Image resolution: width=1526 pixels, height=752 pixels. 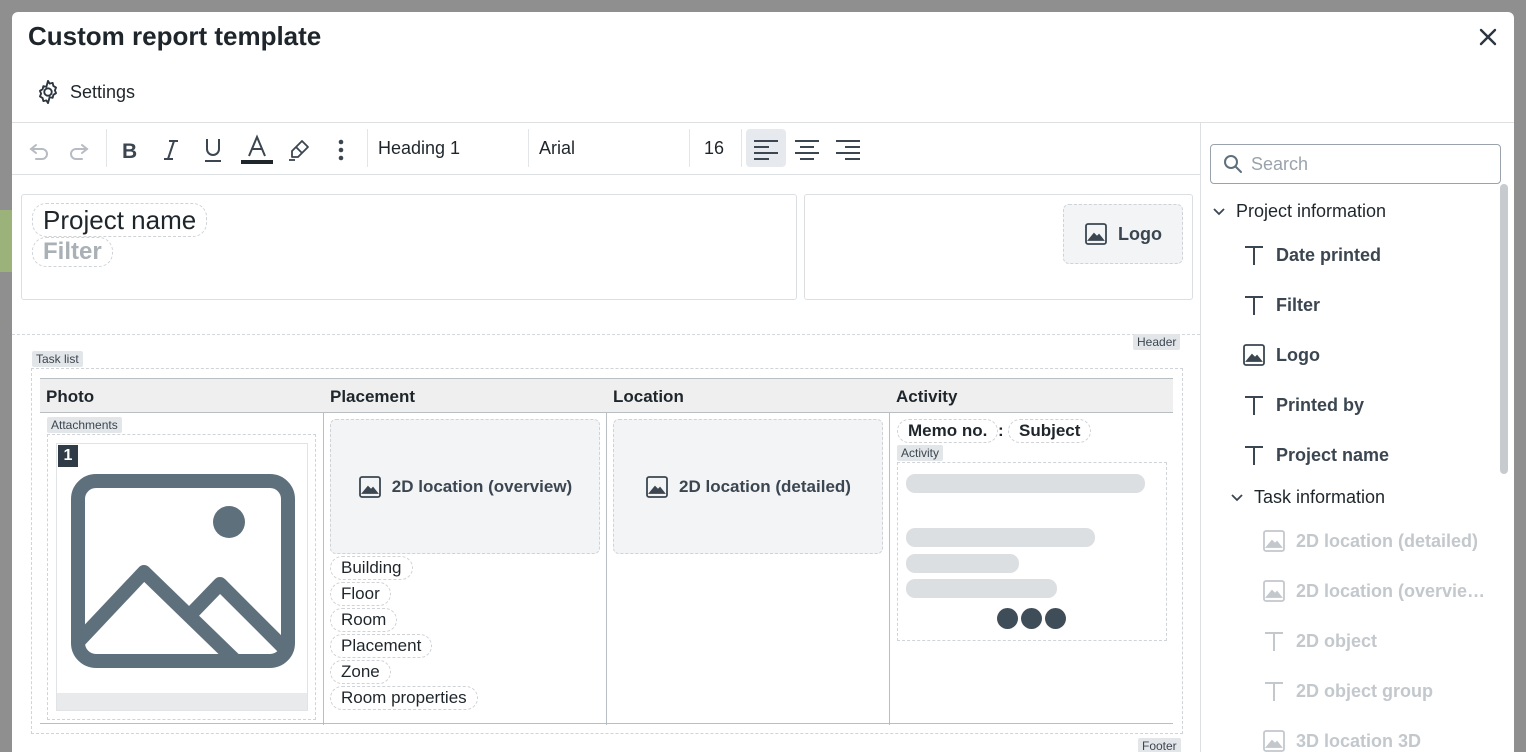 I want to click on tree-item-label: 2D object, so click(x=1337, y=640).